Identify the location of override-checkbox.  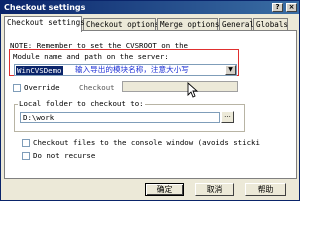
(17, 88).